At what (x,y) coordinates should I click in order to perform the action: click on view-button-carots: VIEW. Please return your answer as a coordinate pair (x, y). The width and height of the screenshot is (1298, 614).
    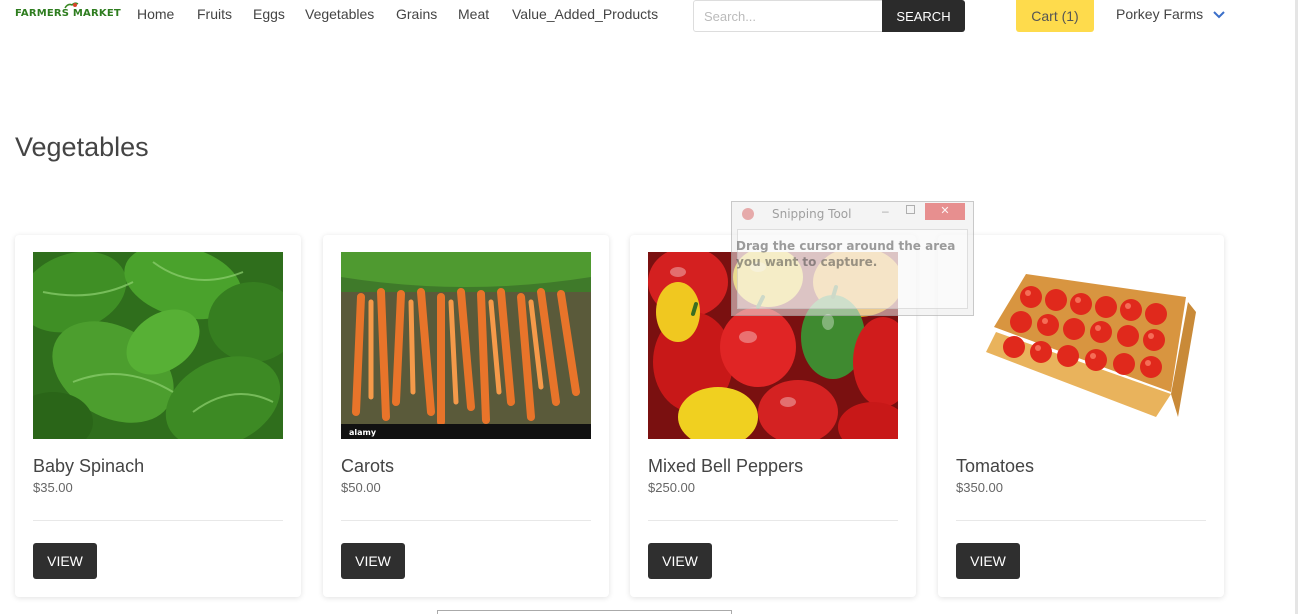
    Looking at the image, I should click on (373, 561).